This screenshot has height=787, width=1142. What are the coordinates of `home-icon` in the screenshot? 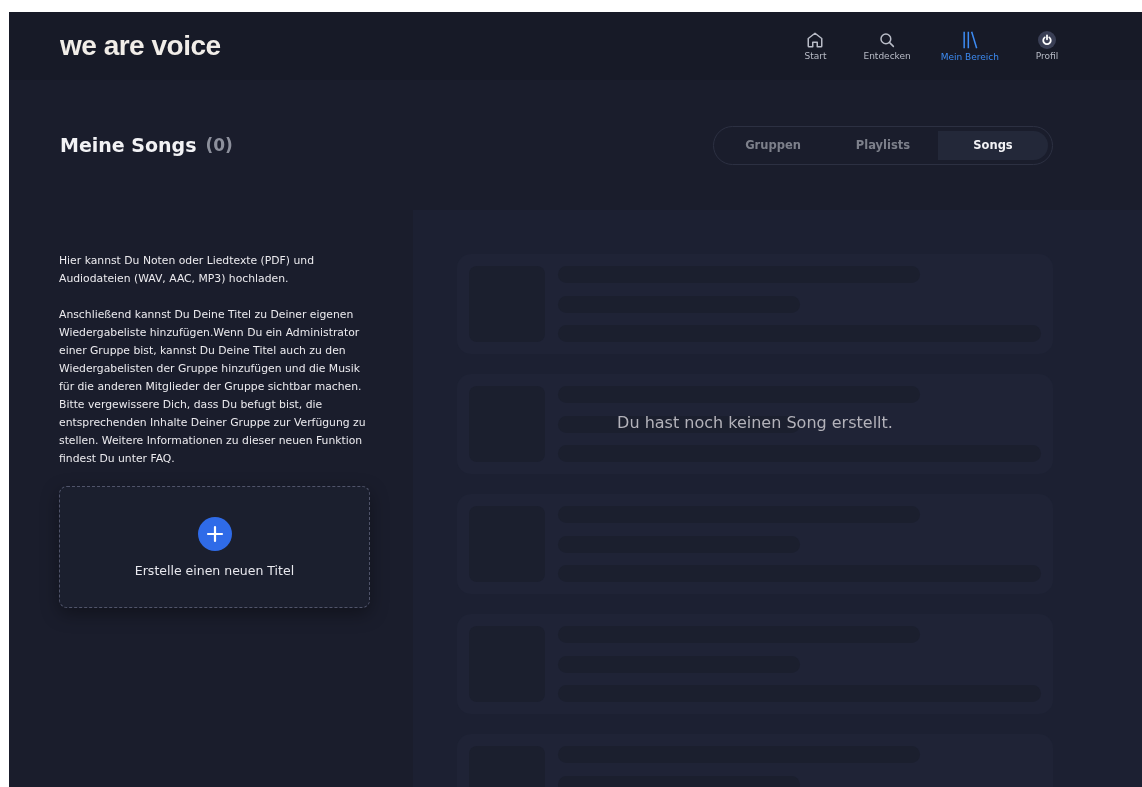 It's located at (815, 40).